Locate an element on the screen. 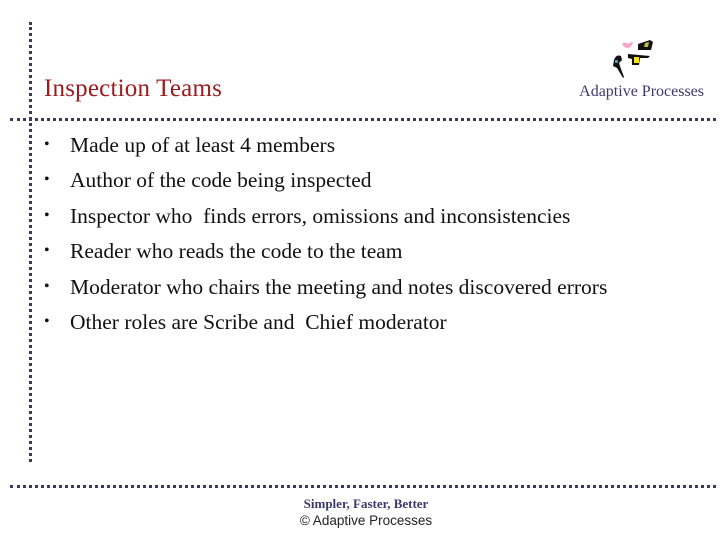  header-dotted-rule is located at coordinates (363, 119).